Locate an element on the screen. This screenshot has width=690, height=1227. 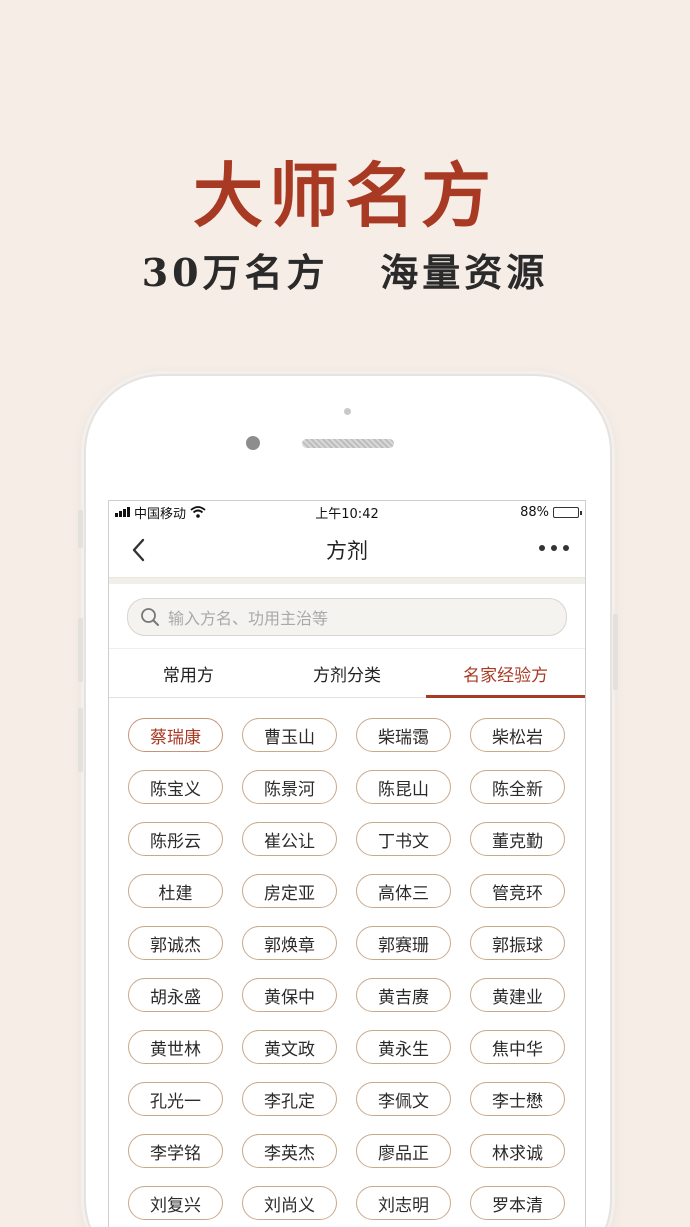
doctor-name-chip: 蔡瑞康 is located at coordinates (175, 735).